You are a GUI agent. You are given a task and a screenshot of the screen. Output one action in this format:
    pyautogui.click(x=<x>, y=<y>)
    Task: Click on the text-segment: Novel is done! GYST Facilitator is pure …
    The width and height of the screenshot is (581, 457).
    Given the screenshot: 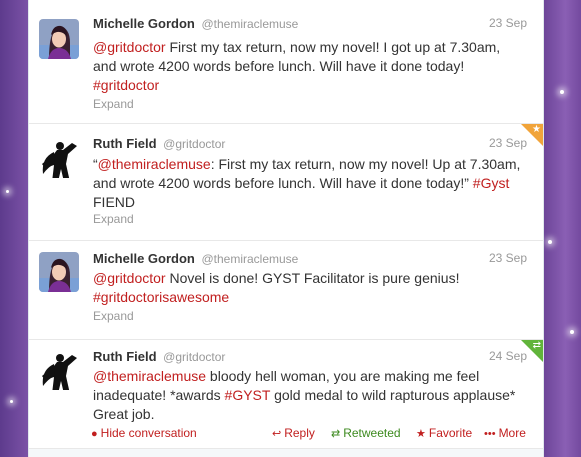 What is the action you would take?
    pyautogui.click(x=312, y=278)
    